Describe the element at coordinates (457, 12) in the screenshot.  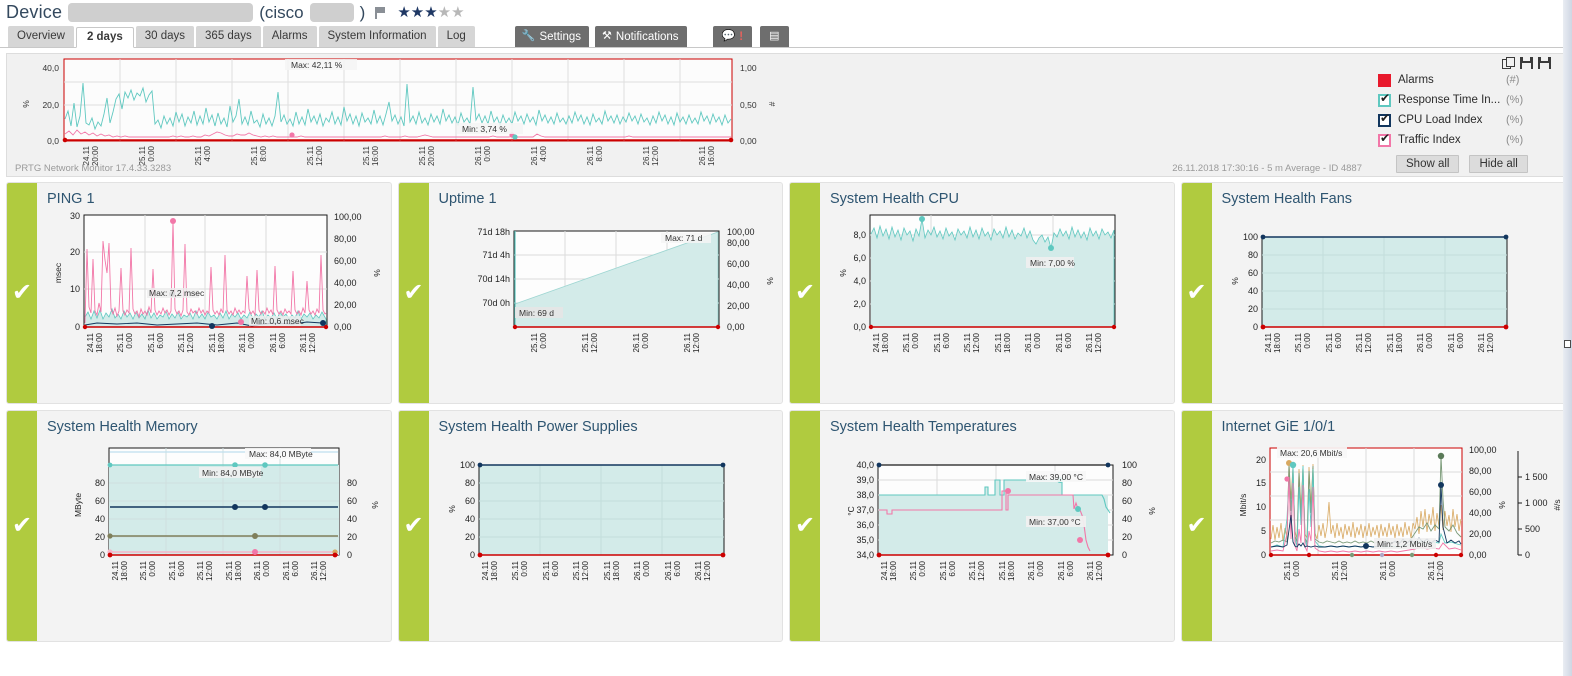
I see `star-5-icon: ★` at that location.